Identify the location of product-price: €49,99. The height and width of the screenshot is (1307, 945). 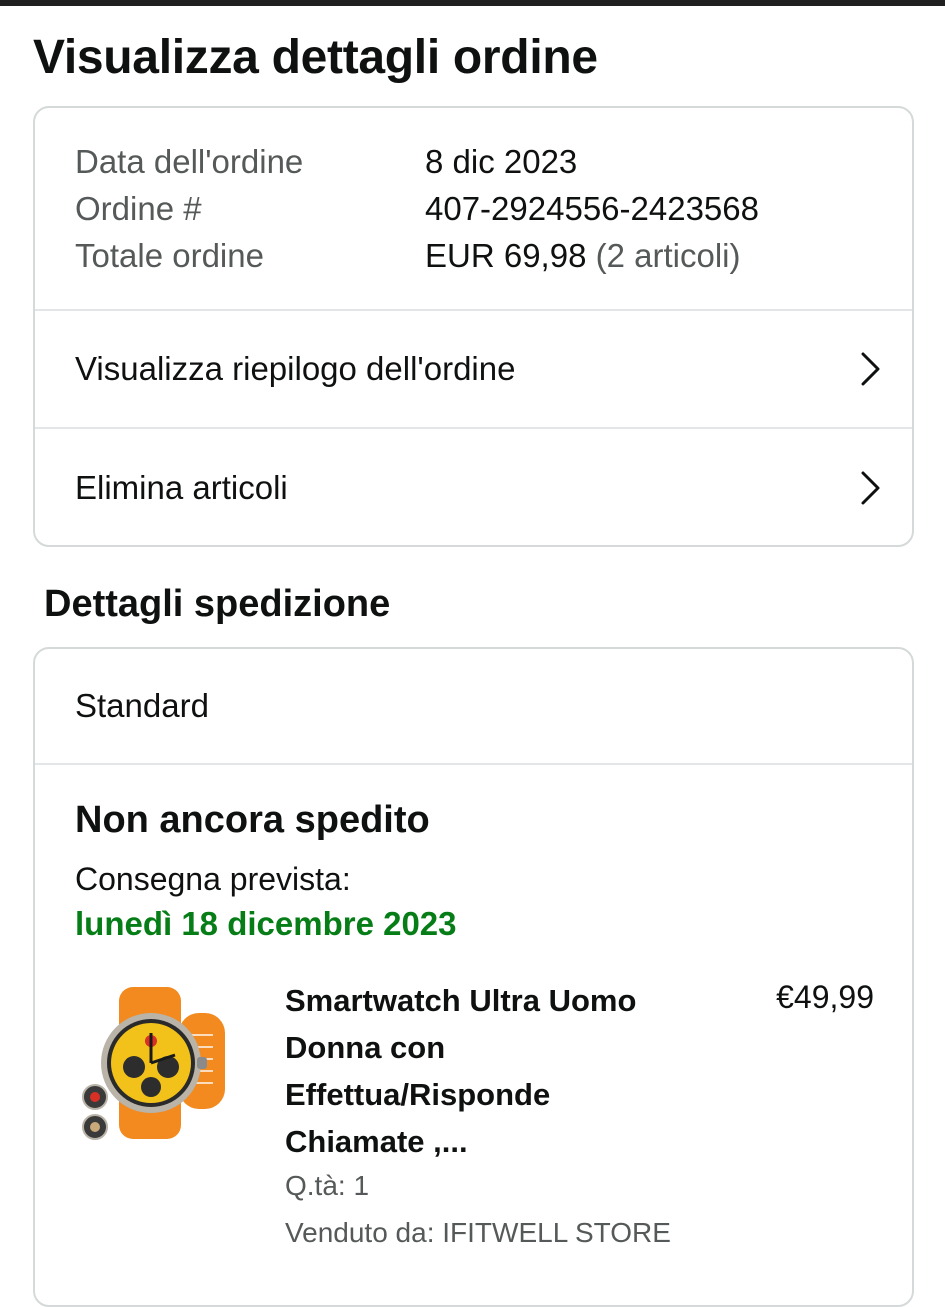
(825, 997).